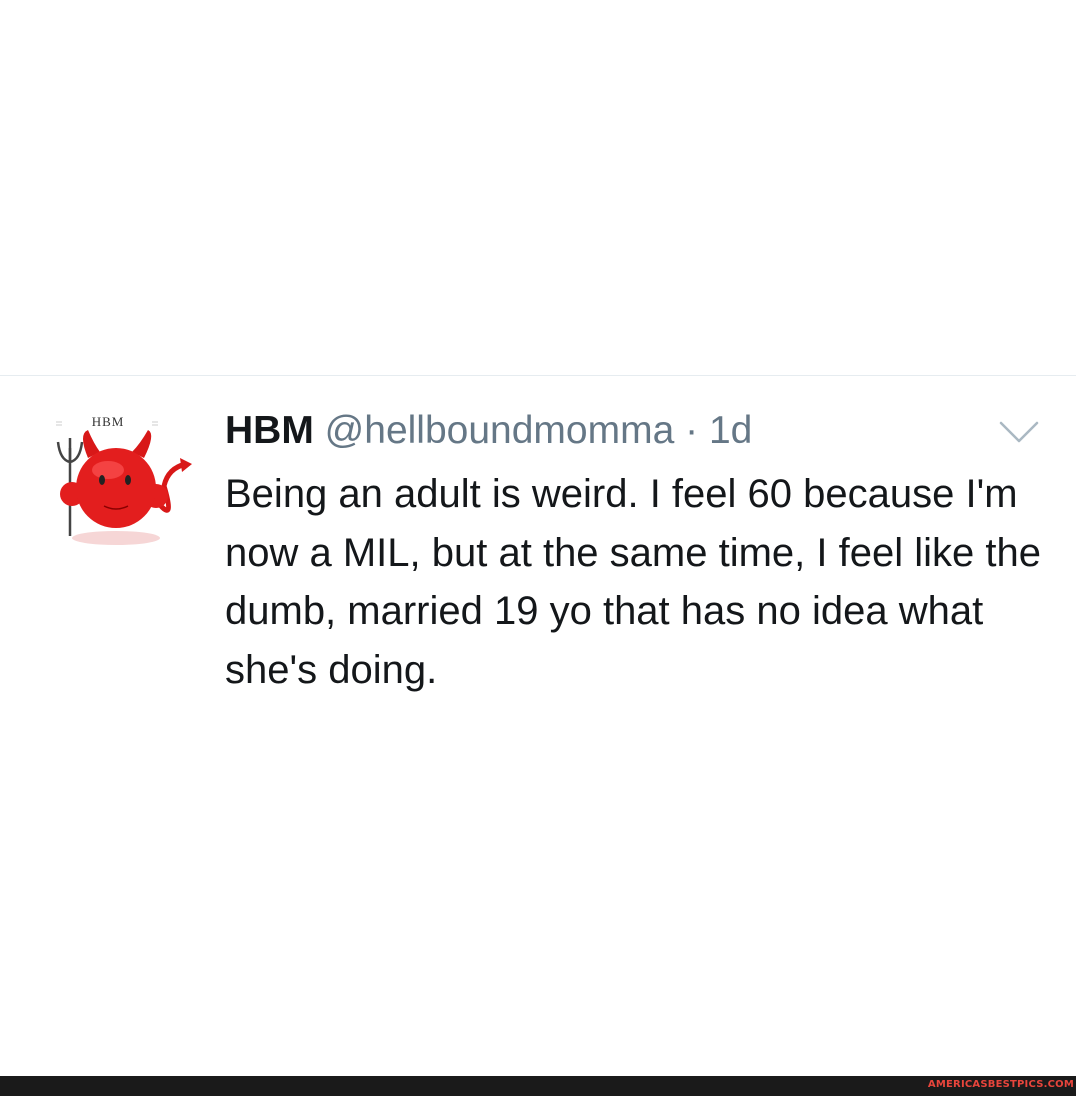 The width and height of the screenshot is (1076, 1096). I want to click on user-handle: @hellboundmomma, so click(500, 430).